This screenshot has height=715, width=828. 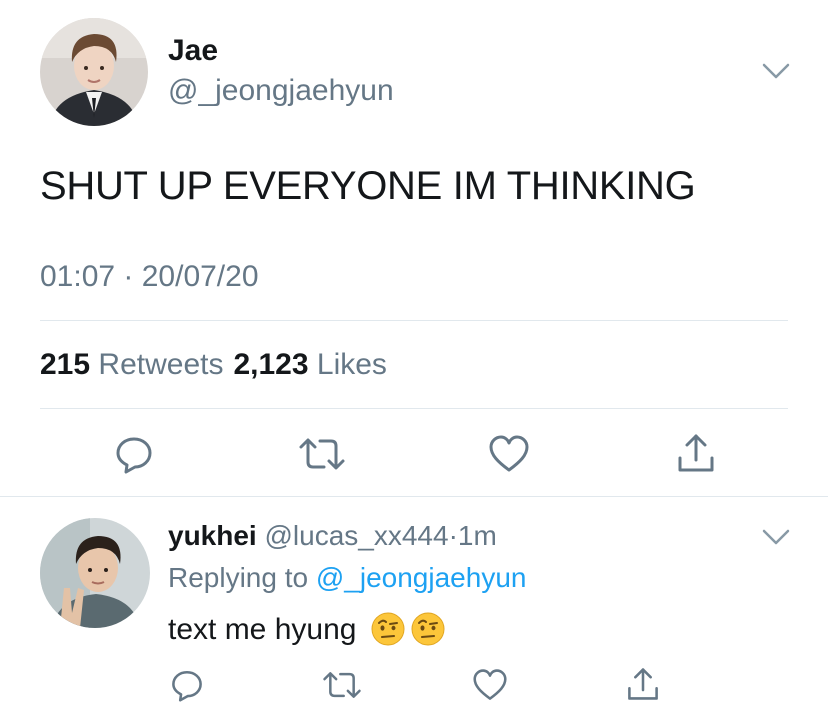 I want to click on replying-to-line: Replying to @_jeongjaehyun, so click(x=347, y=578).